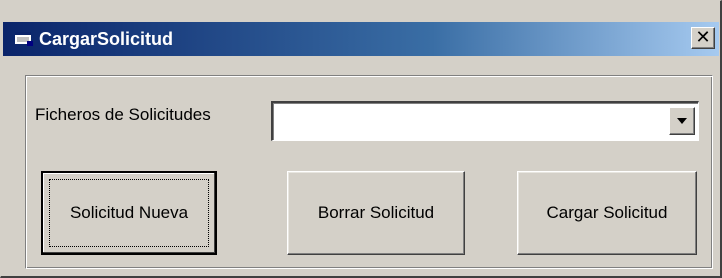 Image resolution: width=722 pixels, height=278 pixels. What do you see at coordinates (123, 114) in the screenshot?
I see `files-label: Ficheros de Solicitudes` at bounding box center [123, 114].